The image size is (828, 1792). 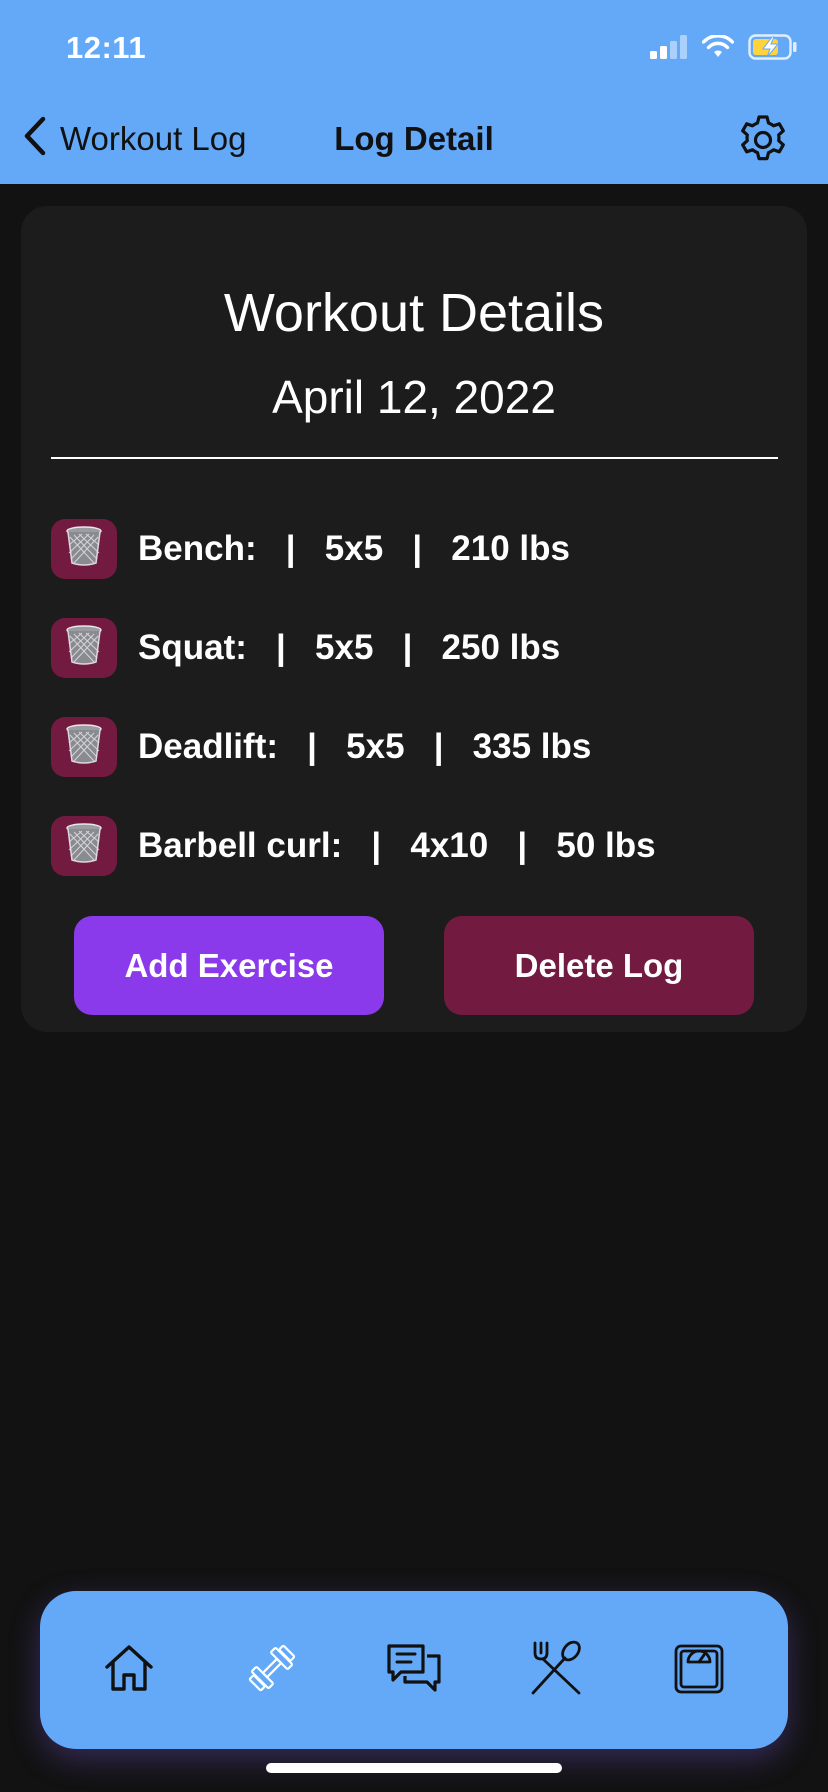 I want to click on tab-workouts, so click(x=272, y=1670).